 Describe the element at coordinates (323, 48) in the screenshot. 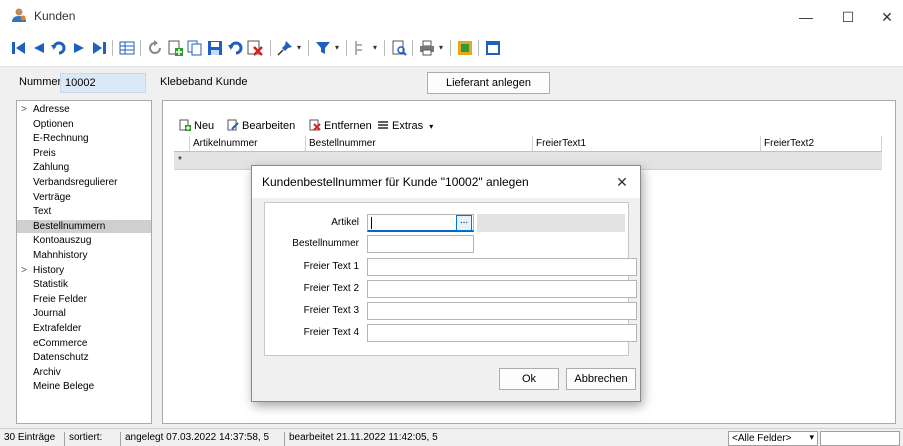

I see `filter-icon` at that location.